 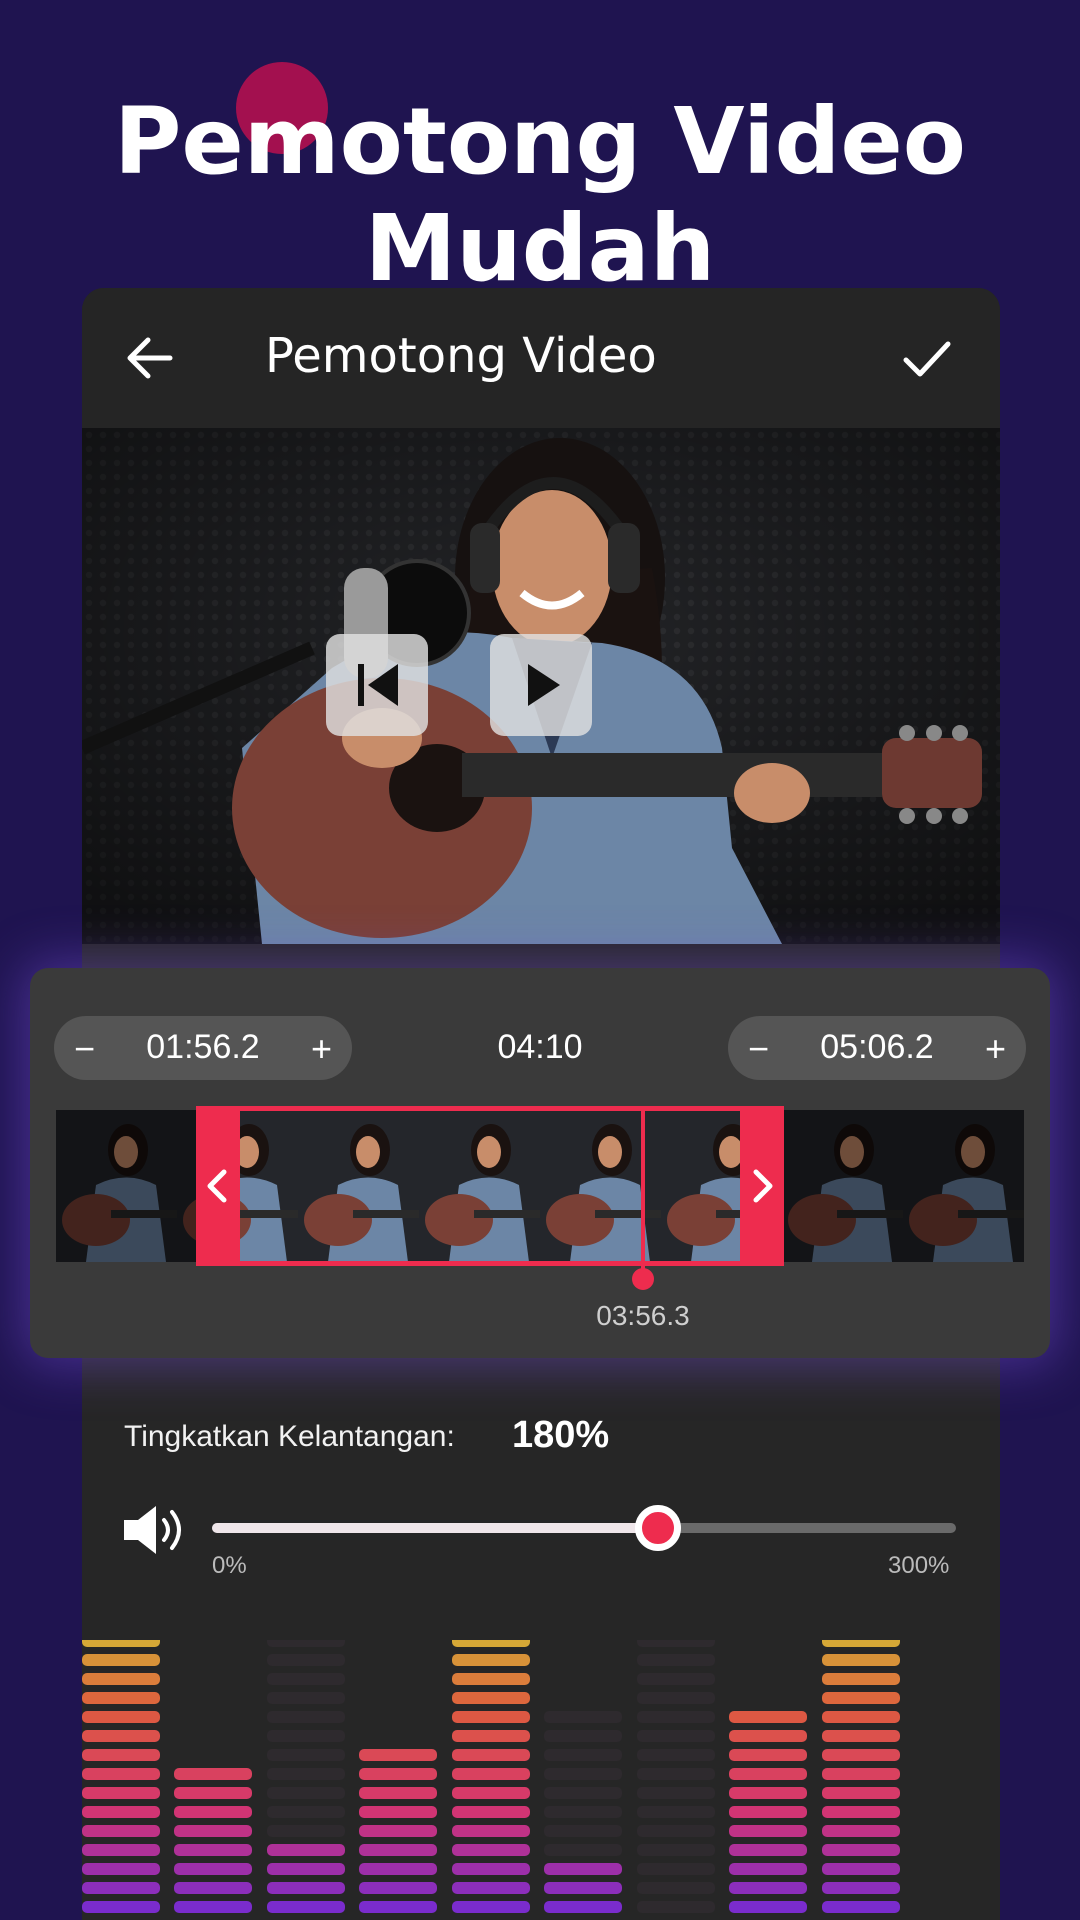 I want to click on skip-to-start-button, so click(x=377, y=685).